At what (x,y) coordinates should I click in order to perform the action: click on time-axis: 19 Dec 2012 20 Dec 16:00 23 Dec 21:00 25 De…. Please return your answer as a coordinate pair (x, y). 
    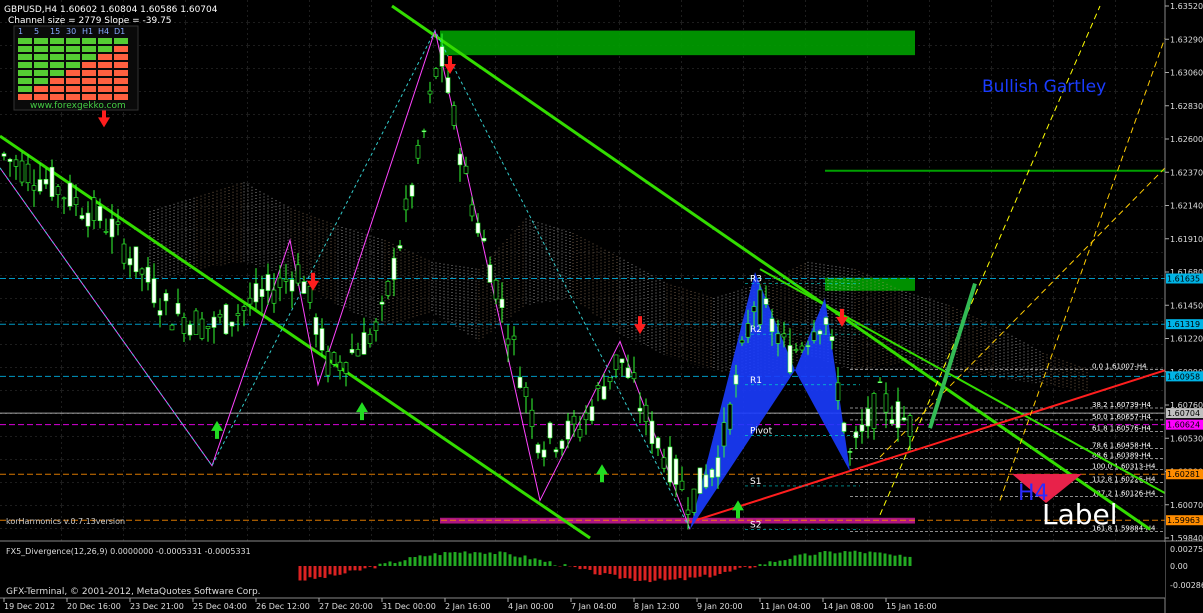
    Looking at the image, I should click on (470, 604).